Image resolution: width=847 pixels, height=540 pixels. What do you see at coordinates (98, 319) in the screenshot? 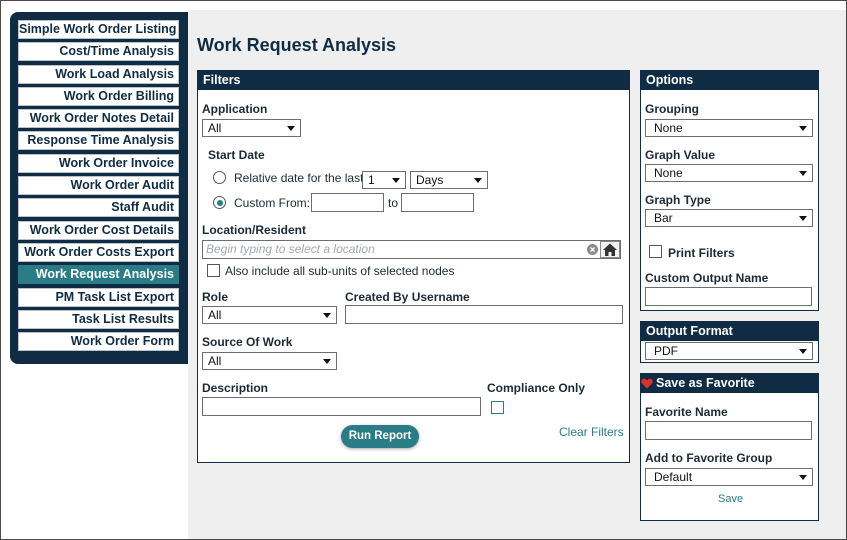
I see `sidebar-item-task-list-results: Task List Results` at bounding box center [98, 319].